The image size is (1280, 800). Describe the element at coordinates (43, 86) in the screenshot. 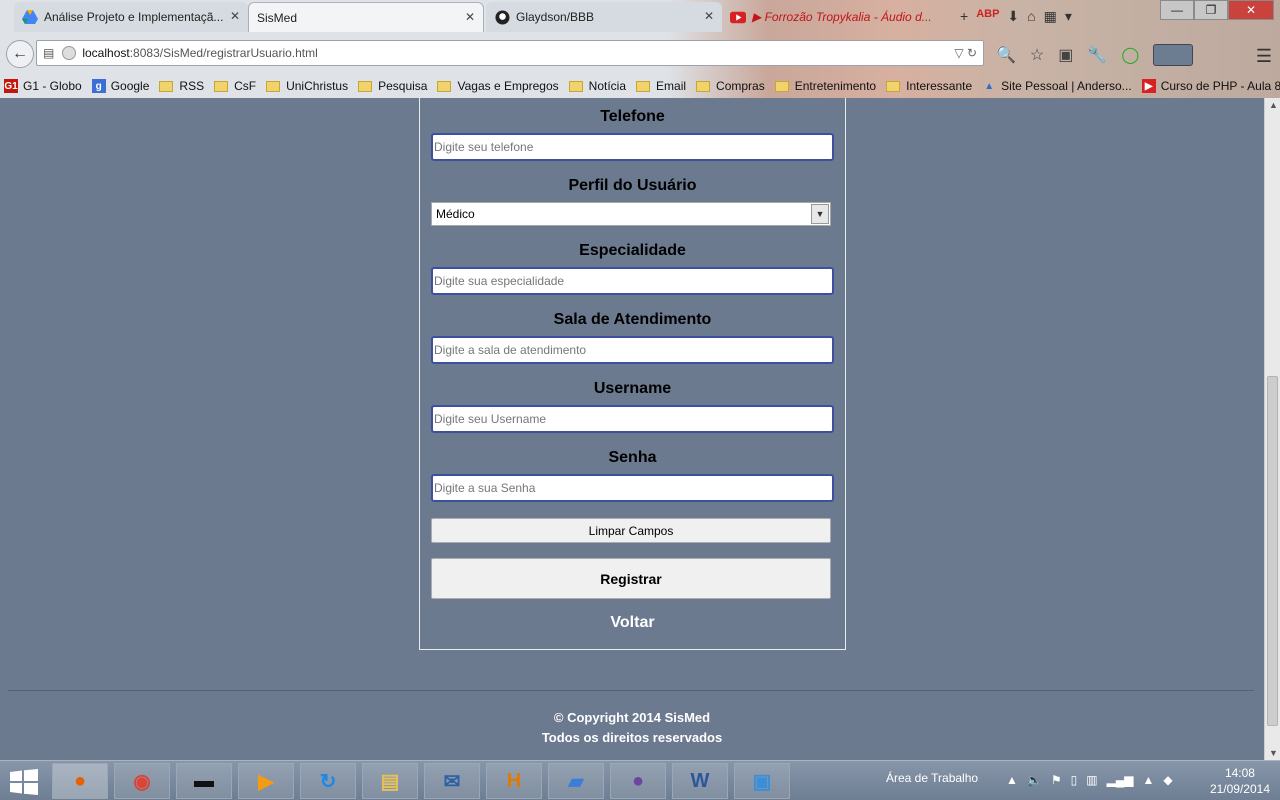

I see `bookmark-item: G1 G1 - Globo` at that location.